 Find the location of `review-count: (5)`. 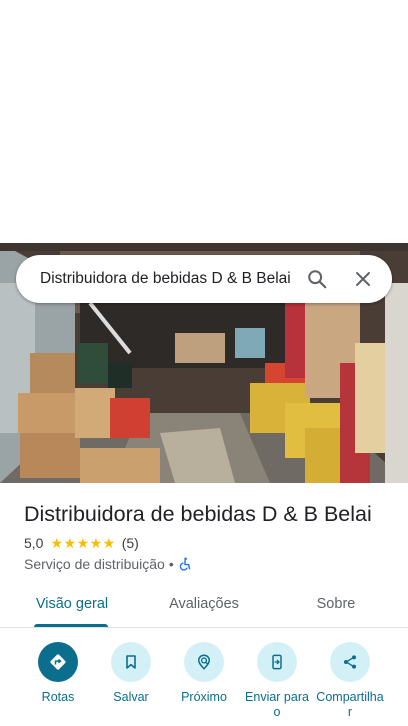

review-count: (5) is located at coordinates (130, 543).